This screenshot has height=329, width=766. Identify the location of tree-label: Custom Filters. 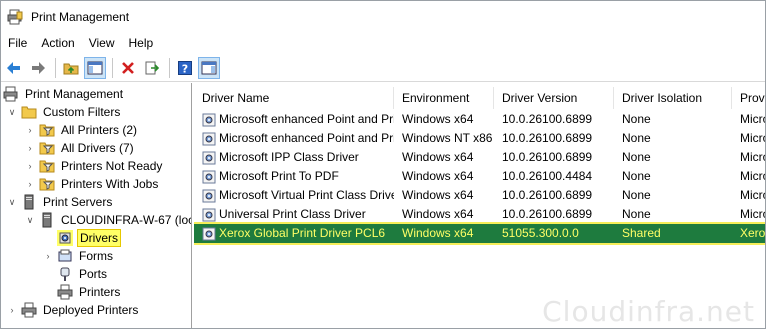
(82, 112).